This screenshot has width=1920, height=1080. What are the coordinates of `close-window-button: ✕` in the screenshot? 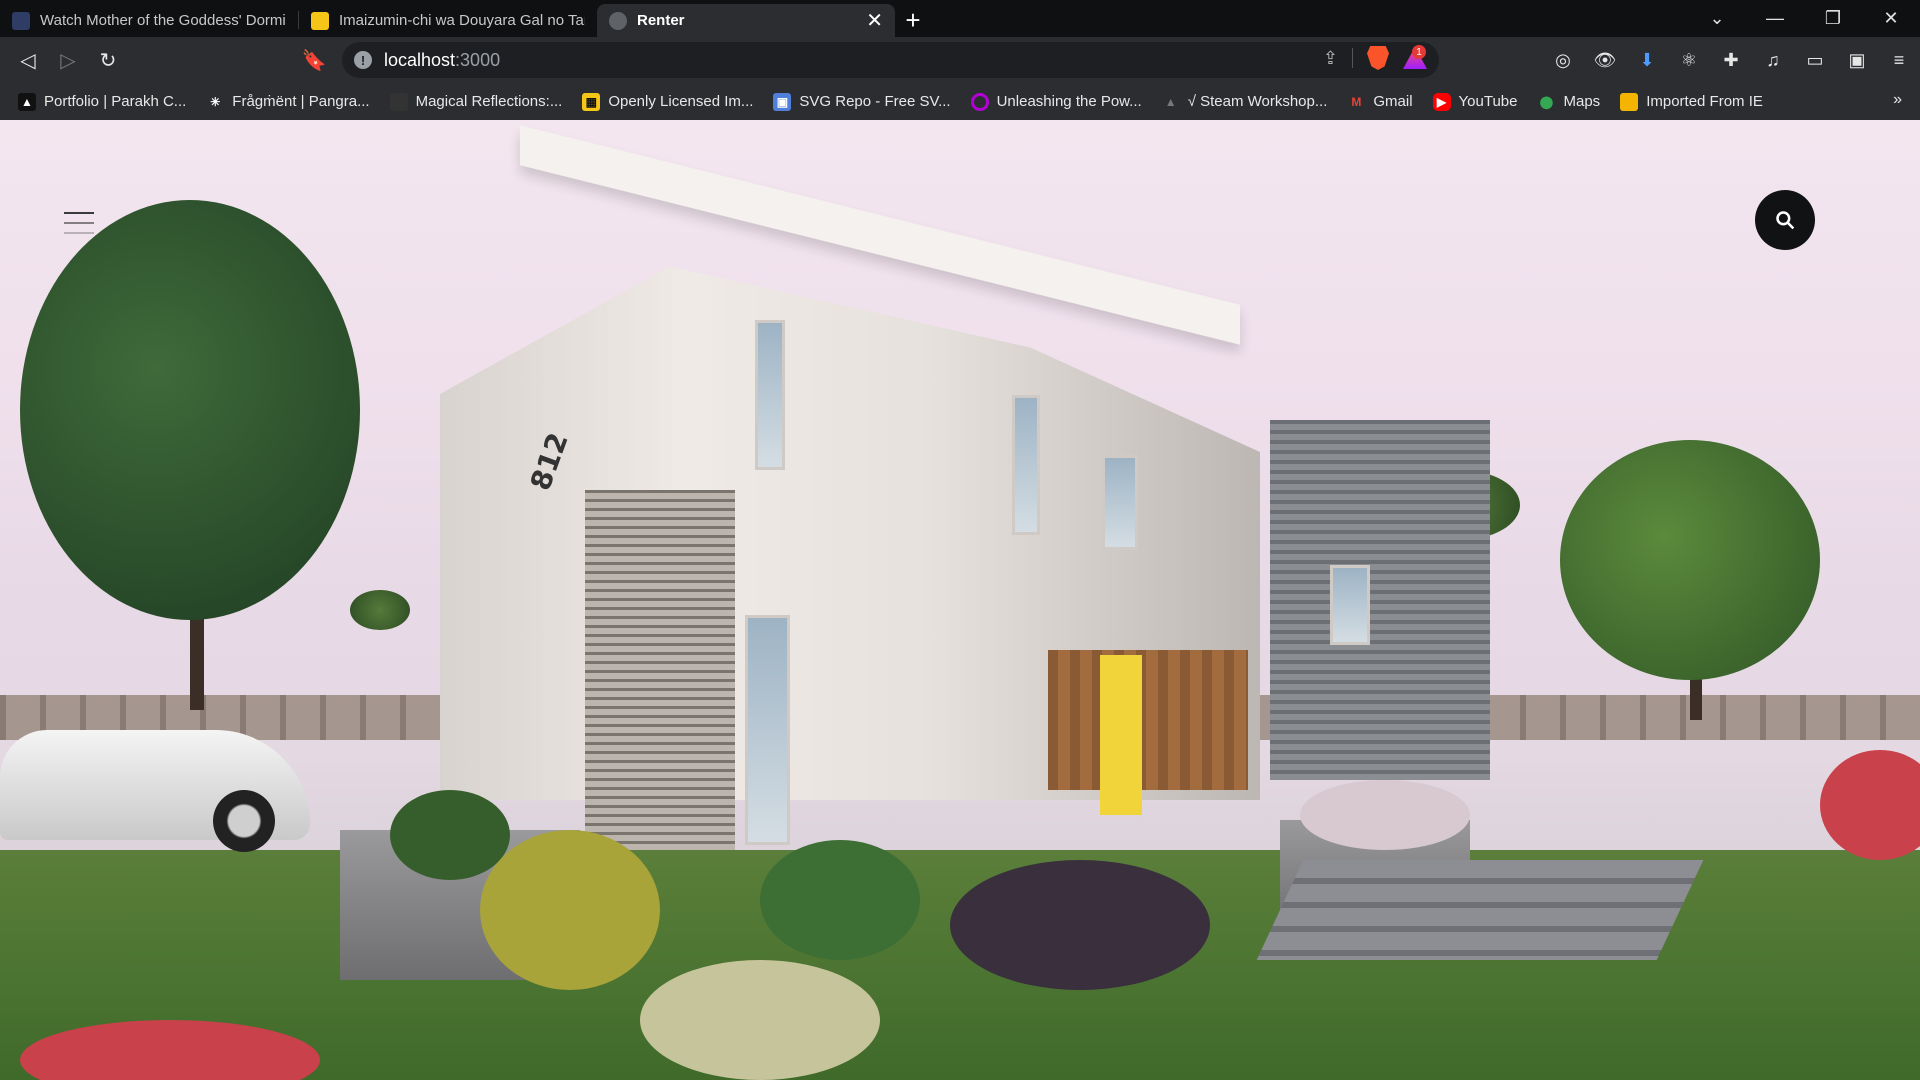 It's located at (1891, 18).